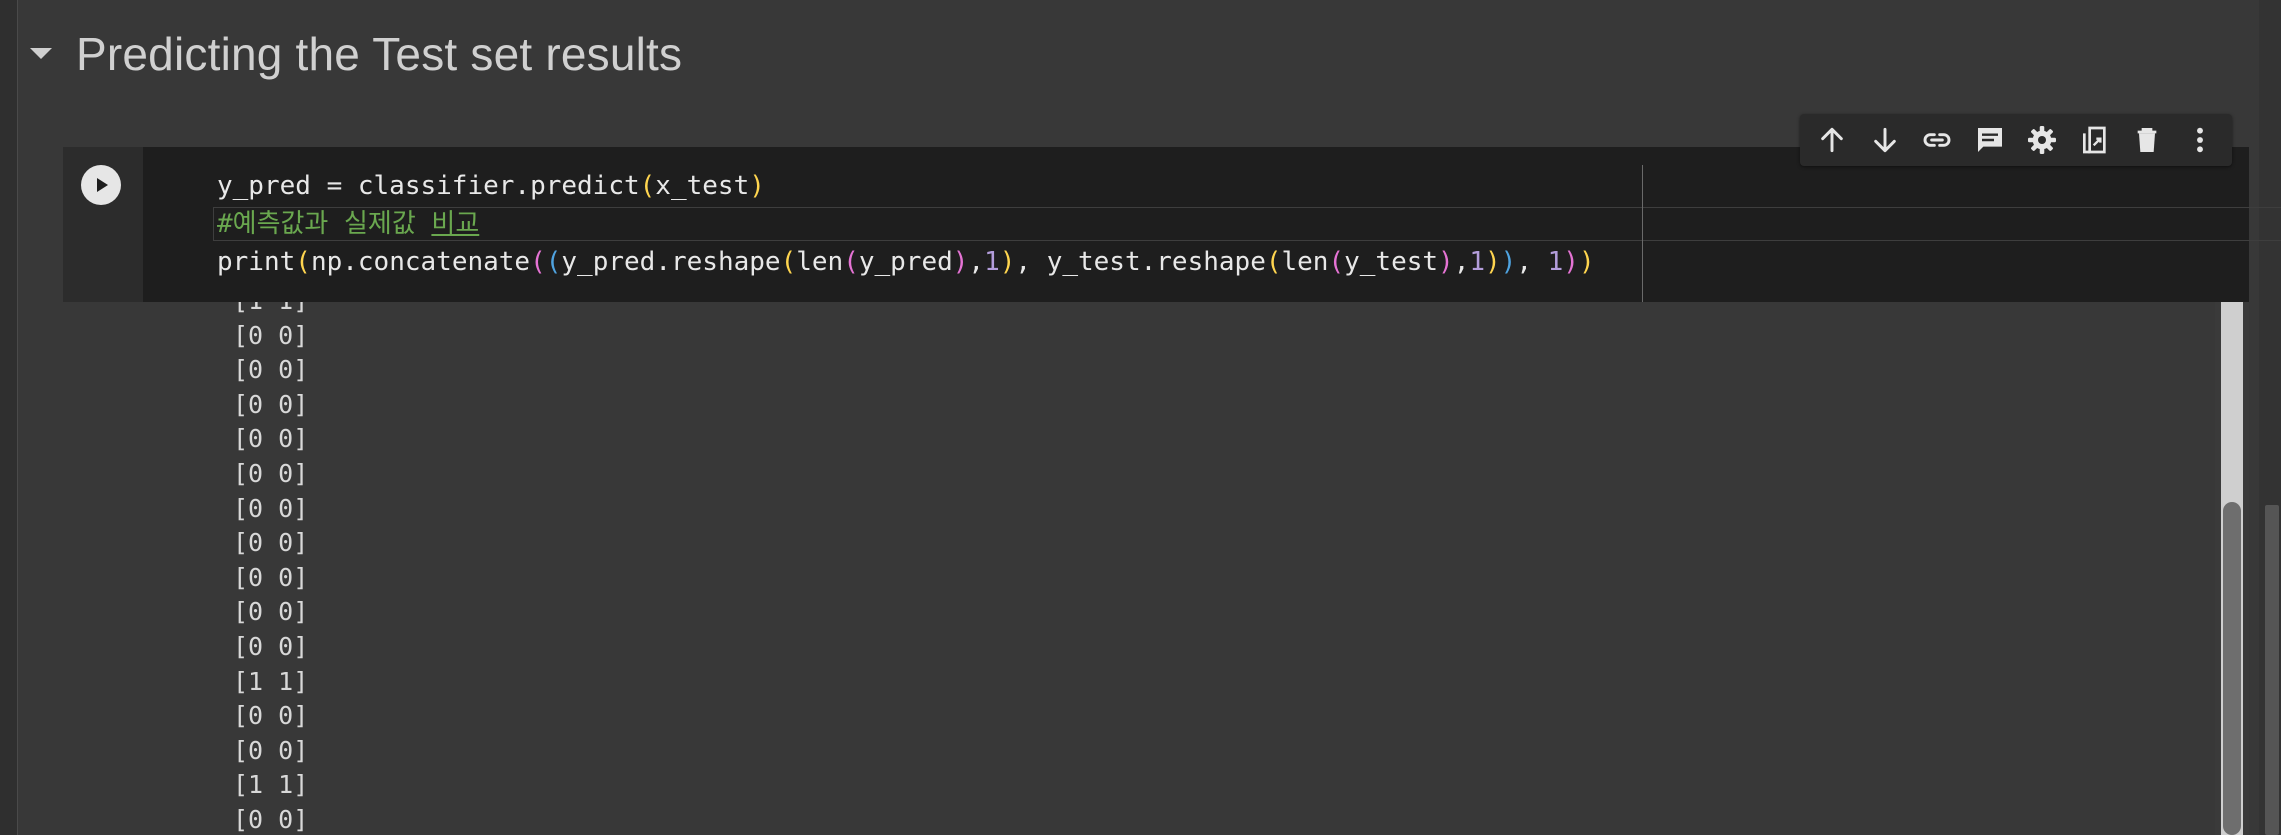 This screenshot has width=2281, height=835. Describe the element at coordinates (1140, 262) in the screenshot. I see `code-token: , y_test.reshape` at that location.